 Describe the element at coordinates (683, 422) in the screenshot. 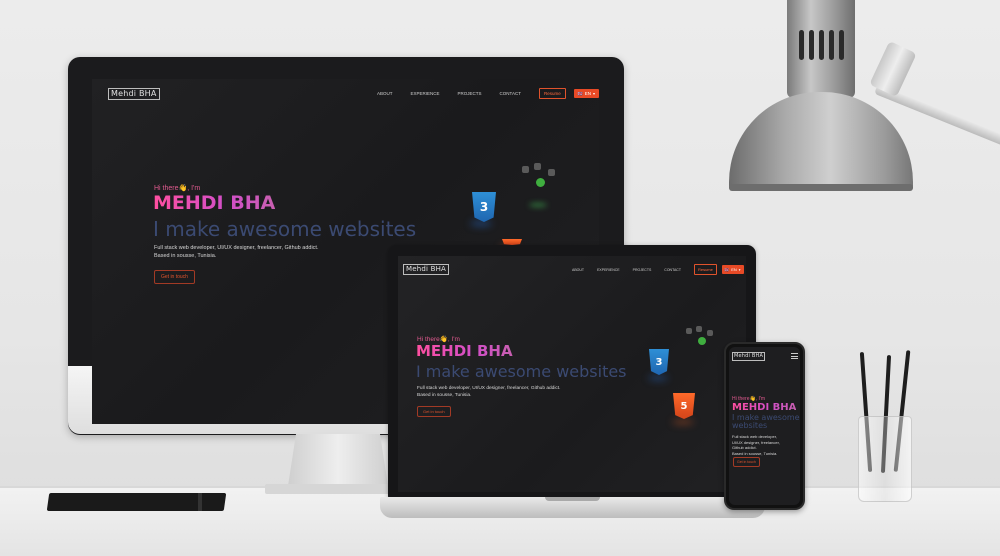

I see `html-glow` at that location.